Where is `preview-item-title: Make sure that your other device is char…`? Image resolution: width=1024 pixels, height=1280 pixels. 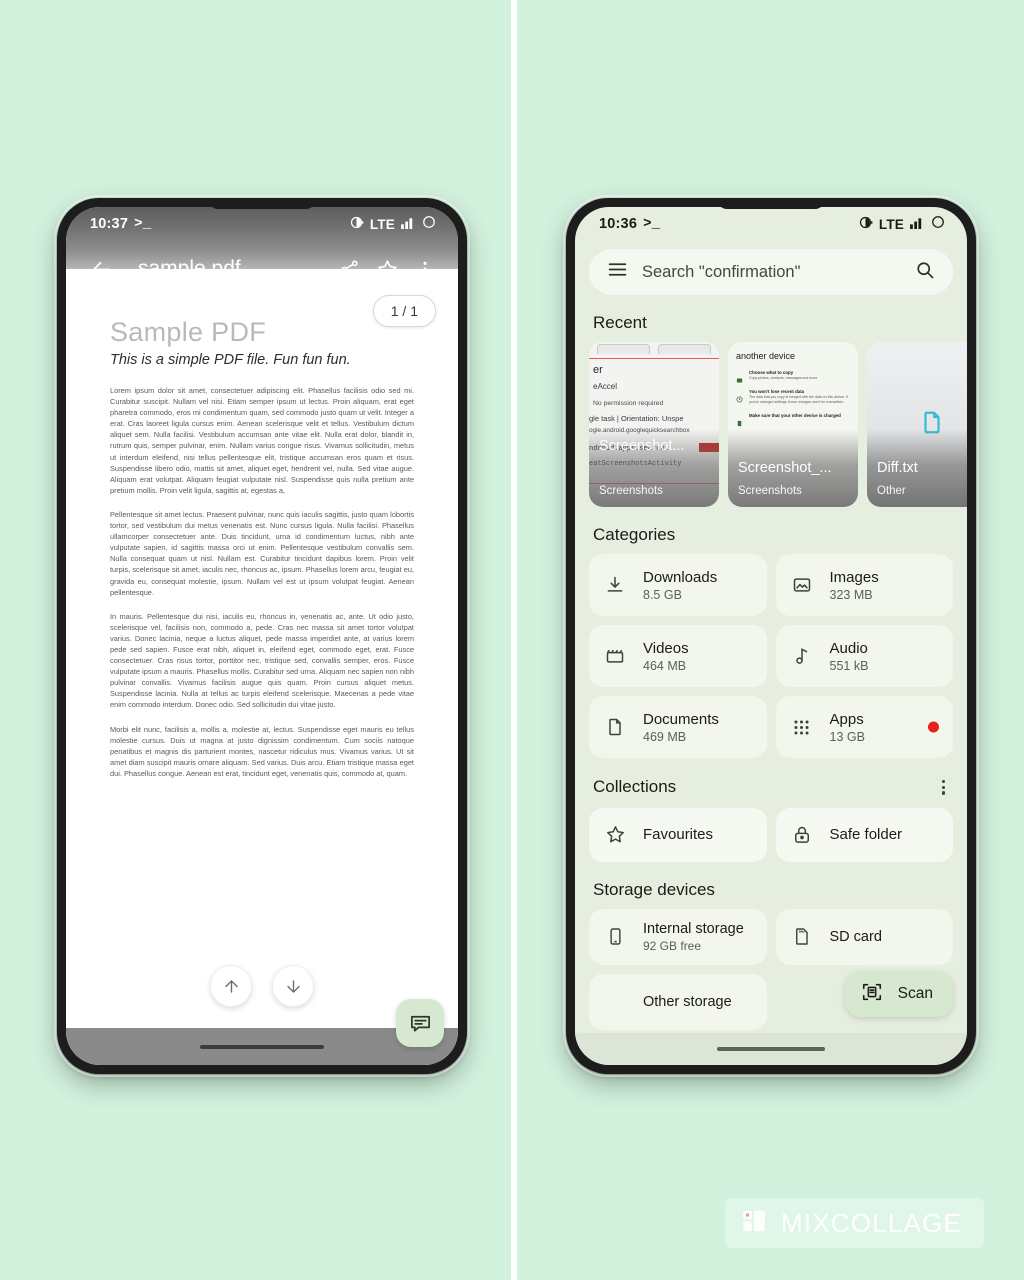
preview-item-title: Make sure that your other device is char… is located at coordinates (795, 415).